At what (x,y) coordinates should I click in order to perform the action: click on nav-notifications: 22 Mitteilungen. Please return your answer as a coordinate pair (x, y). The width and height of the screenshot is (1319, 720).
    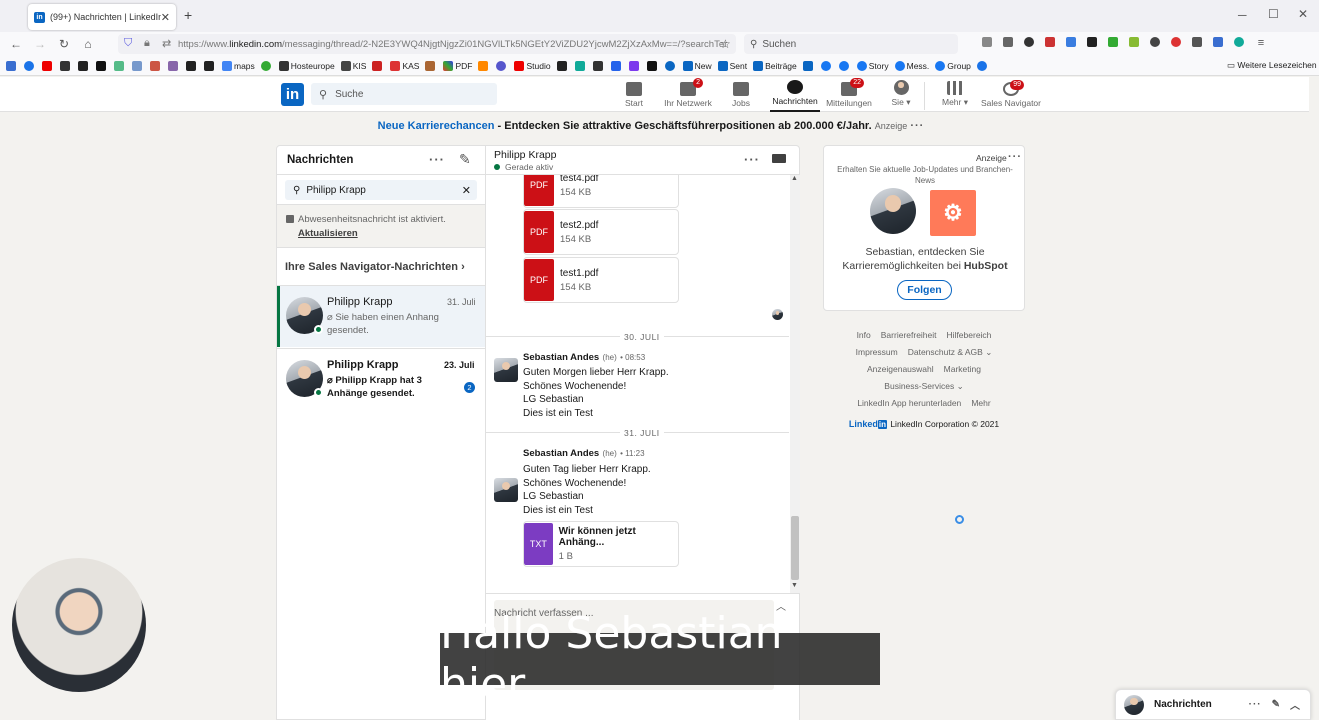
    Looking at the image, I should click on (849, 95).